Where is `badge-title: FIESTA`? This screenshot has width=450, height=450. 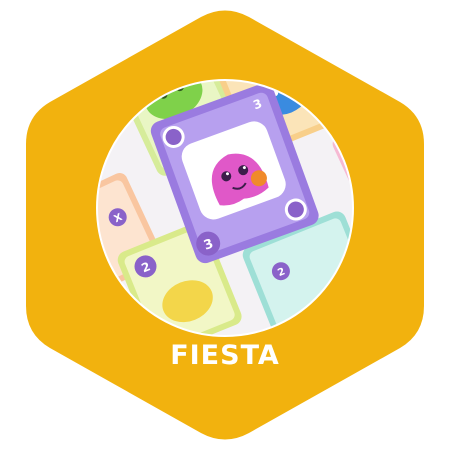
badge-title: FIESTA is located at coordinates (225, 355).